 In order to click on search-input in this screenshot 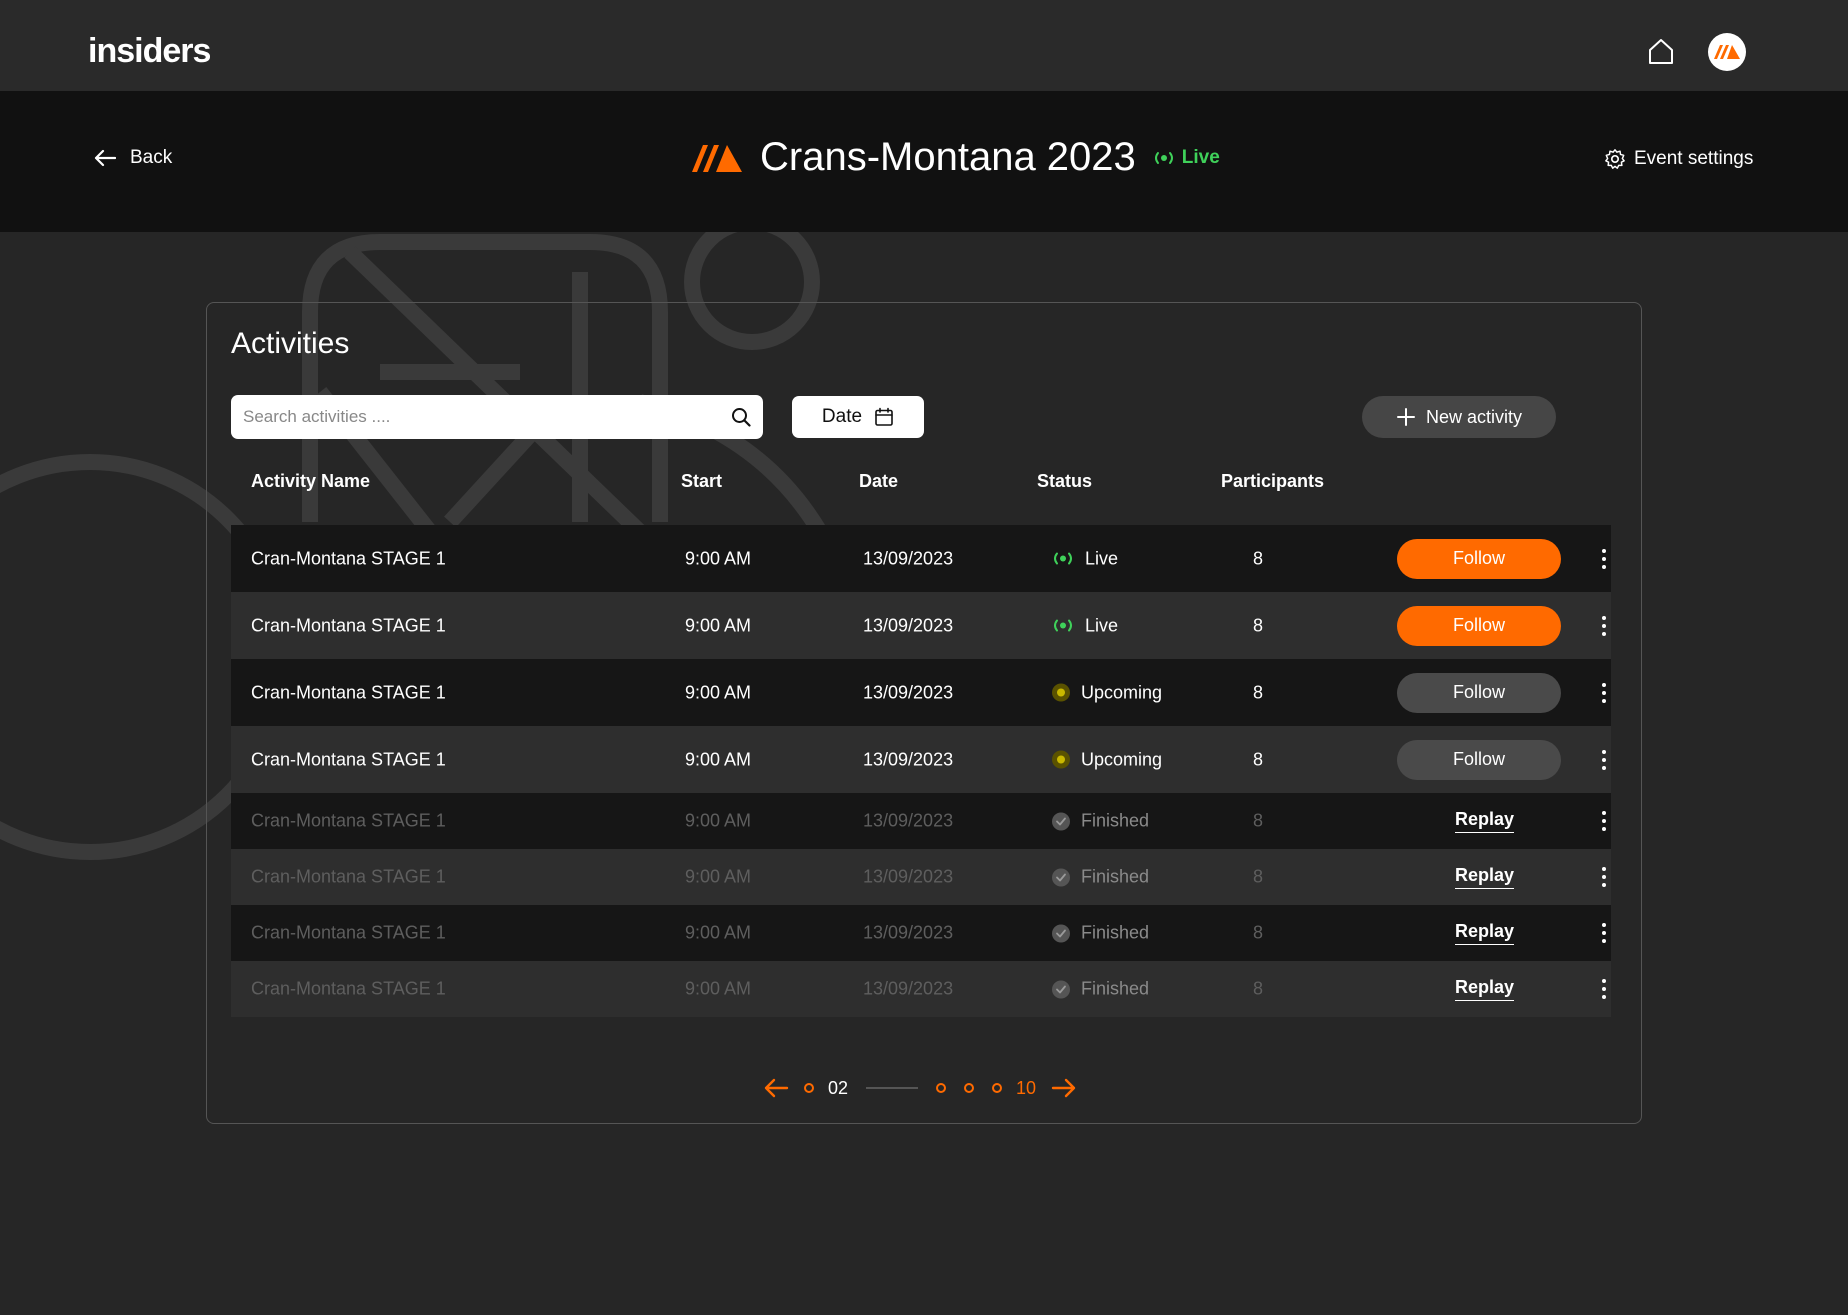, I will do `click(487, 417)`.